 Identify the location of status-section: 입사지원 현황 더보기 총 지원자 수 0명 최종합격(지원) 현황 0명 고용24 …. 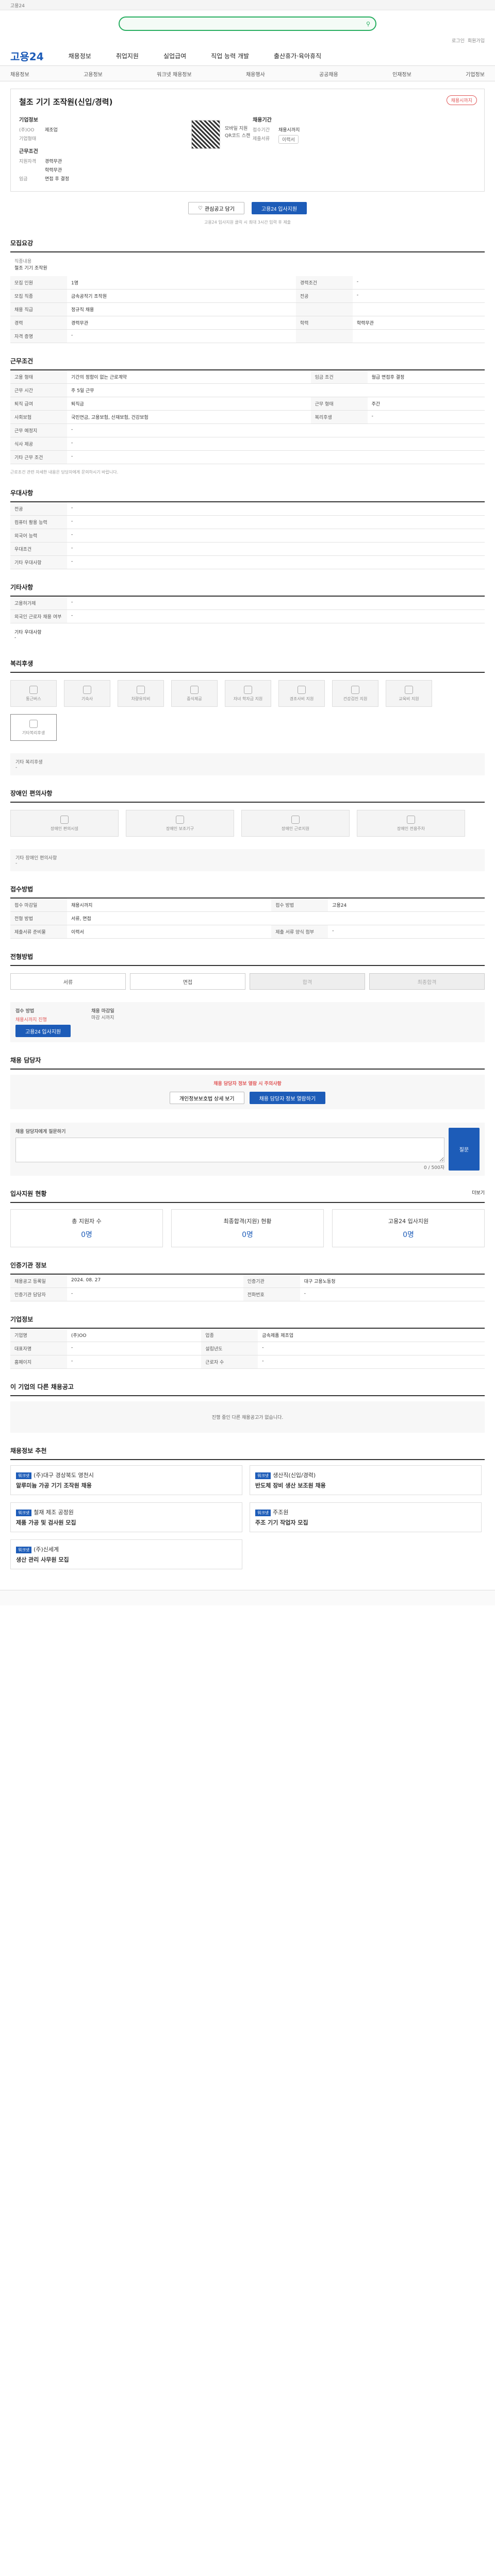
(247, 1218).